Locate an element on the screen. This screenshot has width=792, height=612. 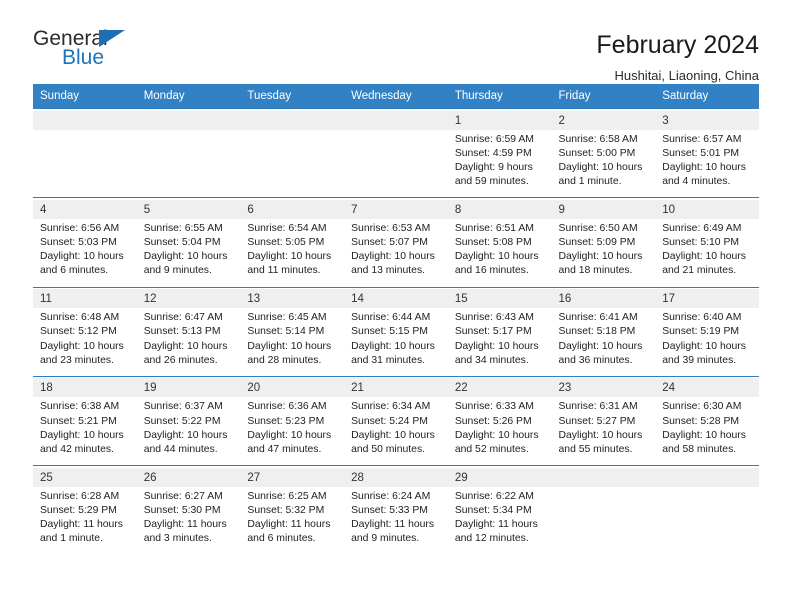
day-daylight2-text: and 9 minutes. is located at coordinates (385, 539).